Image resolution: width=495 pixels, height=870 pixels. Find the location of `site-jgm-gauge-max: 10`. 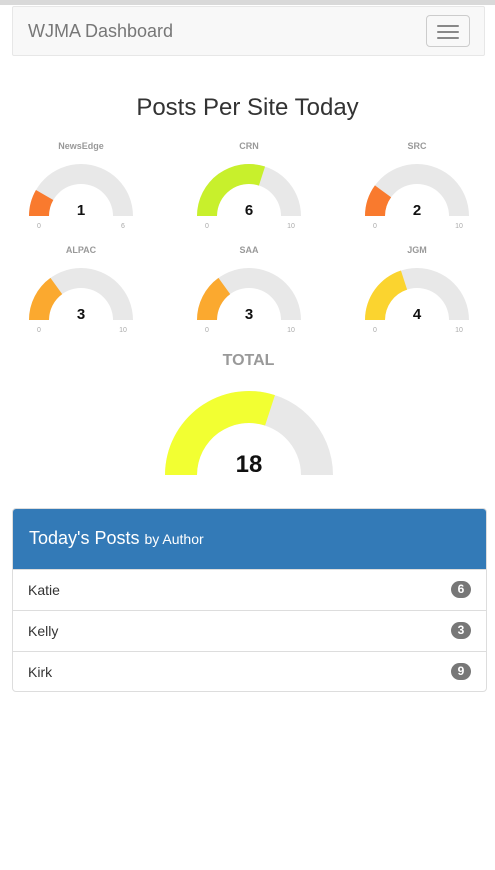

site-jgm-gauge-max: 10 is located at coordinates (459, 330).